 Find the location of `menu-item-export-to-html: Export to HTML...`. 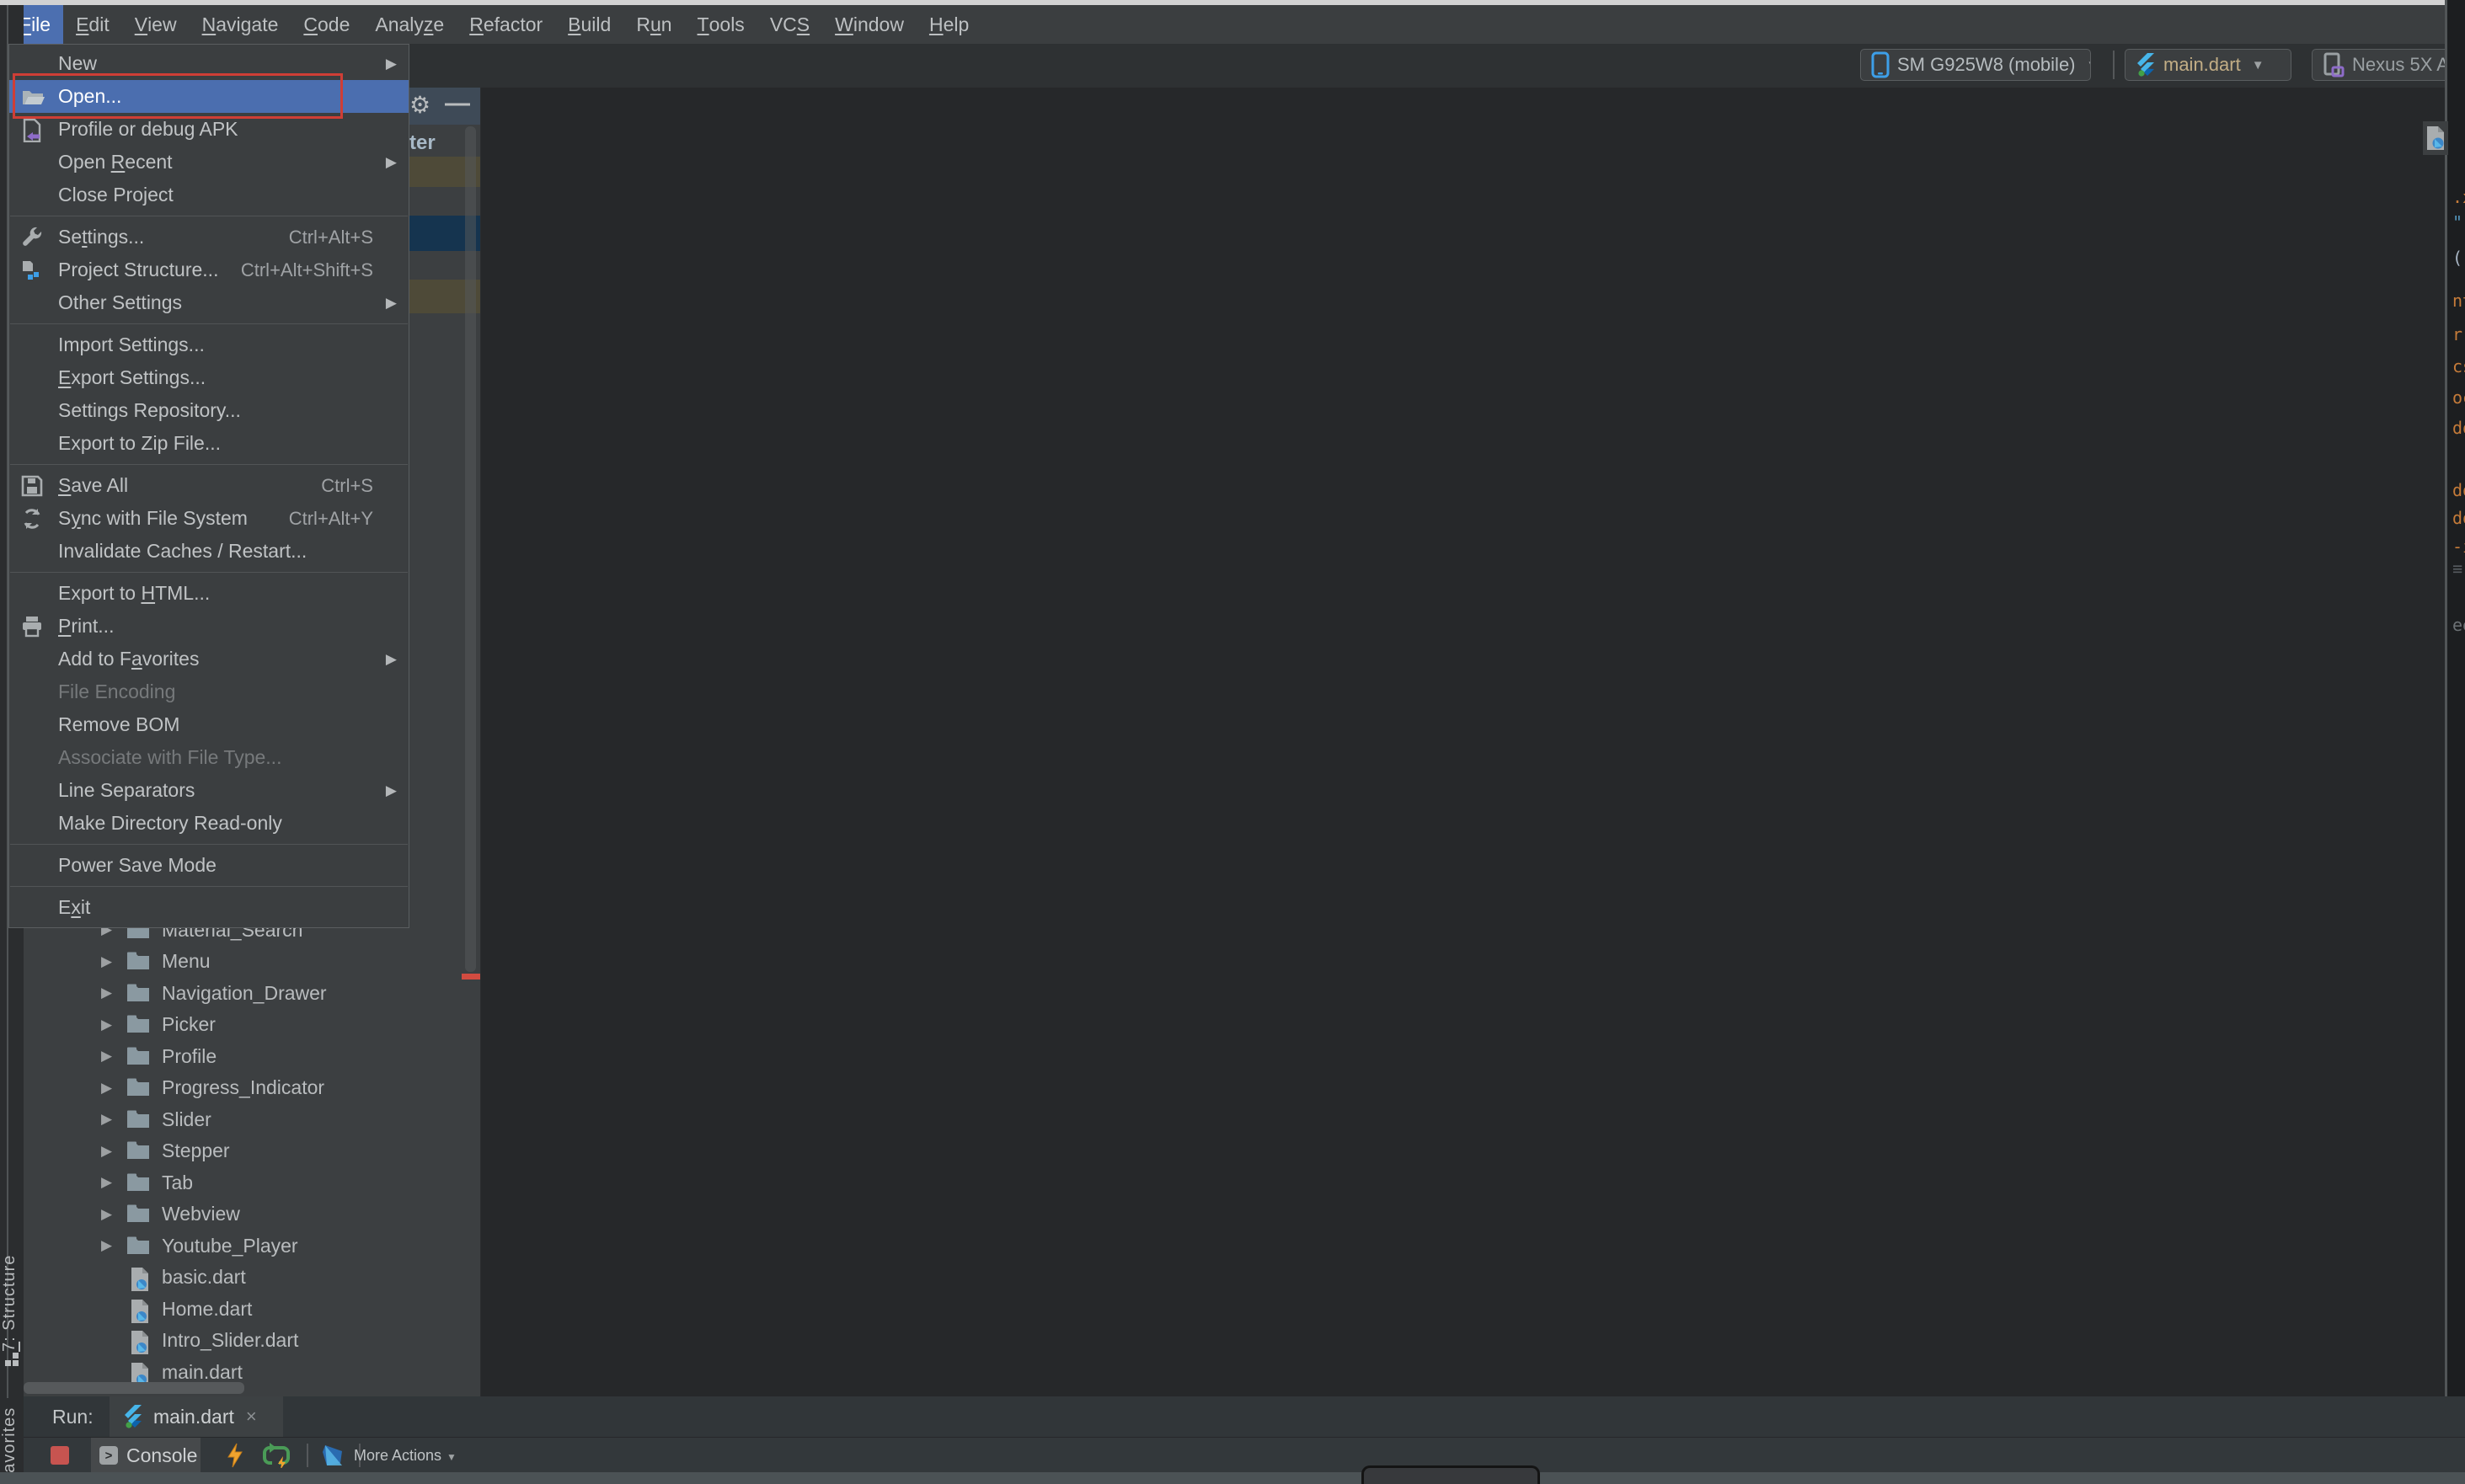

menu-item-export-to-html: Export to HTML... is located at coordinates (209, 594).